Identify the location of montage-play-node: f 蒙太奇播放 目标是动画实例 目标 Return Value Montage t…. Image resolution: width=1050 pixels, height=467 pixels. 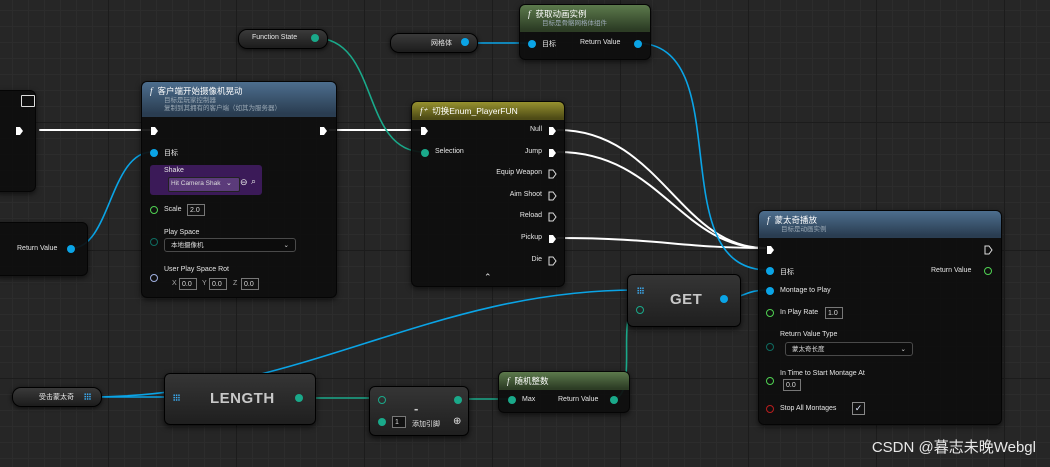
(880, 317).